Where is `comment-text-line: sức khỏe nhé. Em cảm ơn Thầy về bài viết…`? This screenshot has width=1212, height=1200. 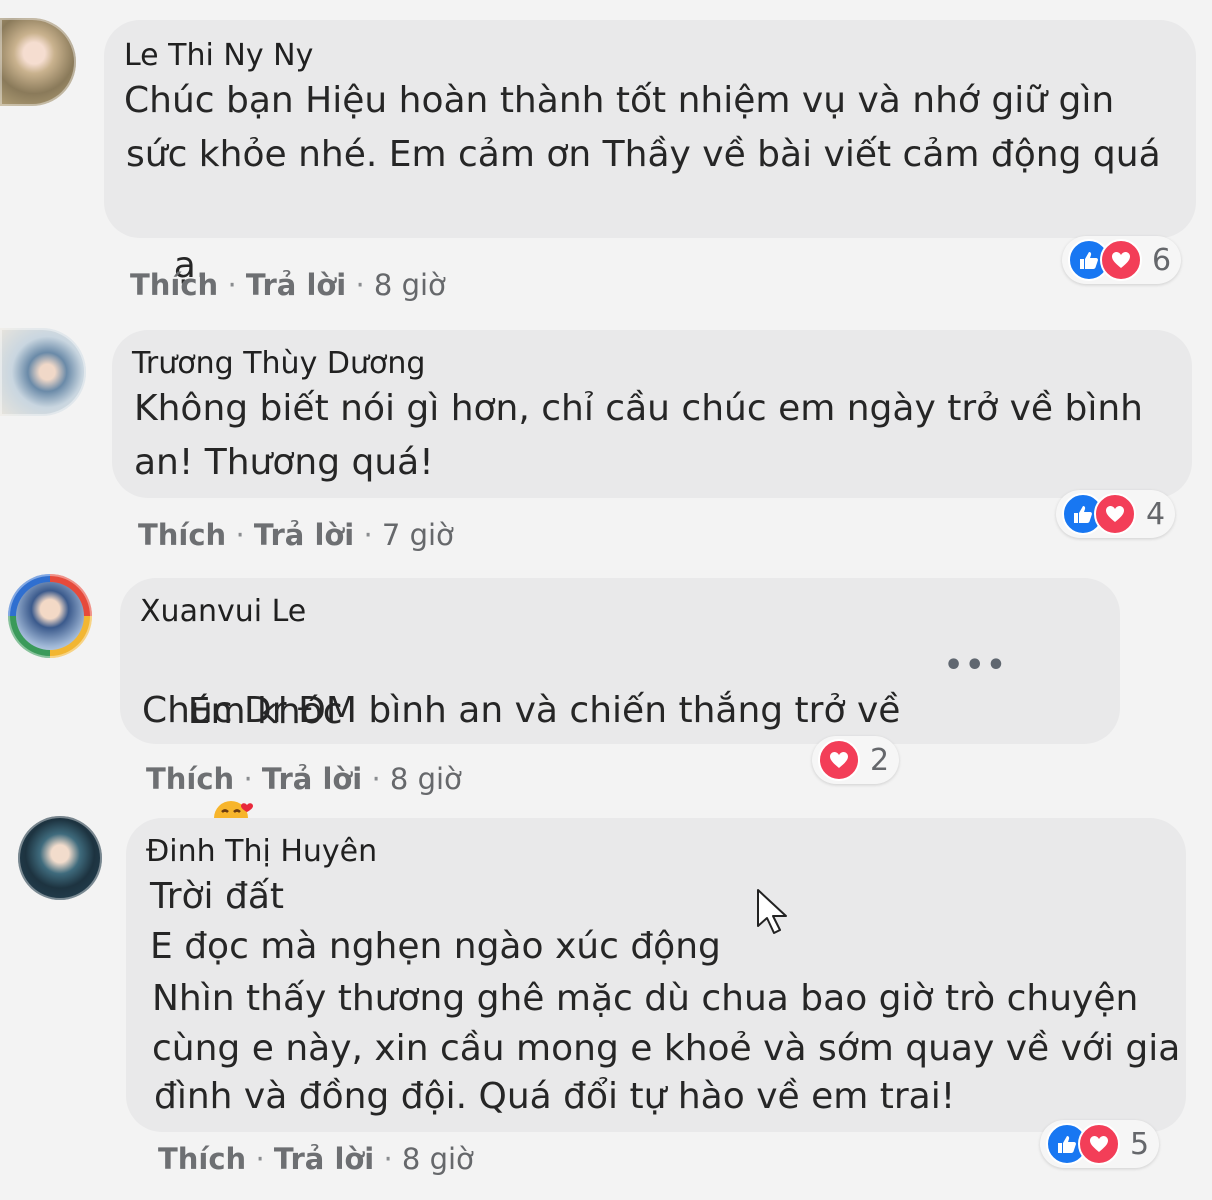 comment-text-line: sức khỏe nhé. Em cảm ơn Thầy về bài viết… is located at coordinates (643, 154).